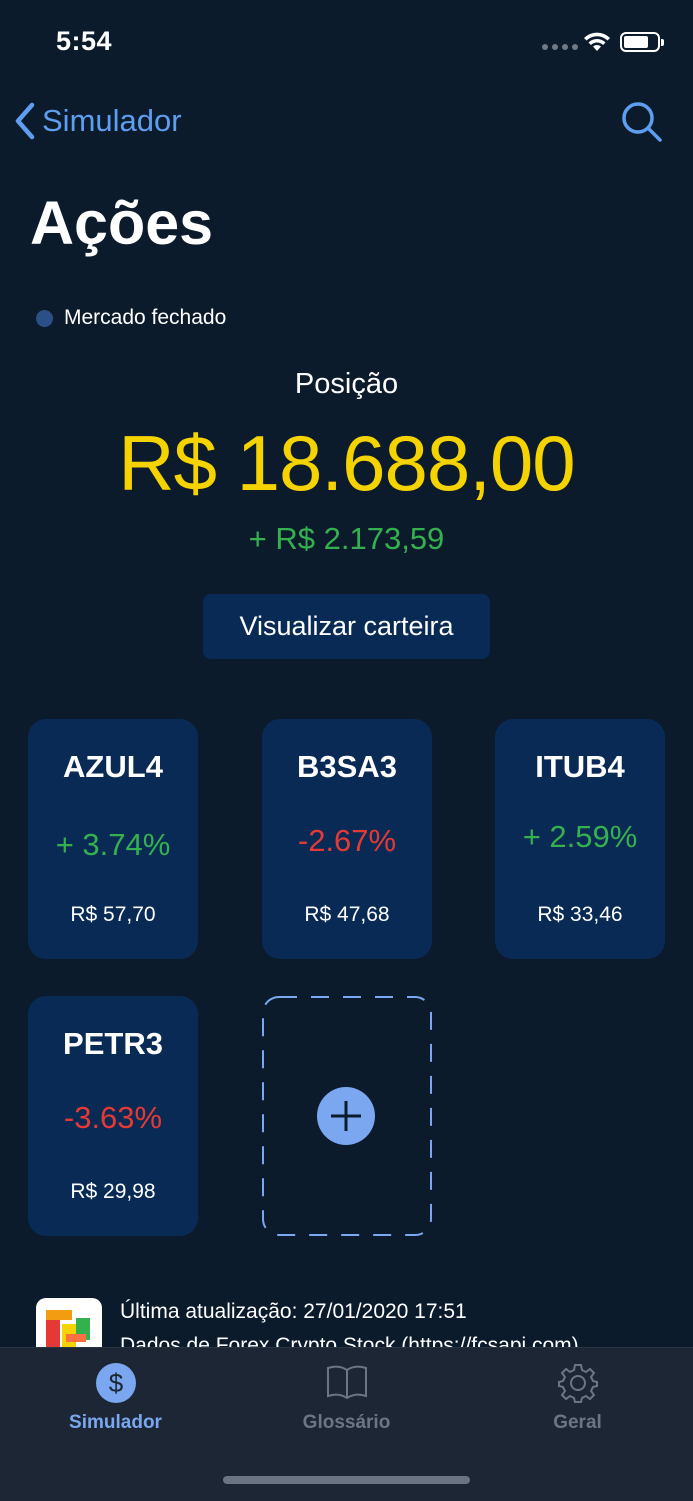  Describe the element at coordinates (346, 1480) in the screenshot. I see `home-indicator` at that location.